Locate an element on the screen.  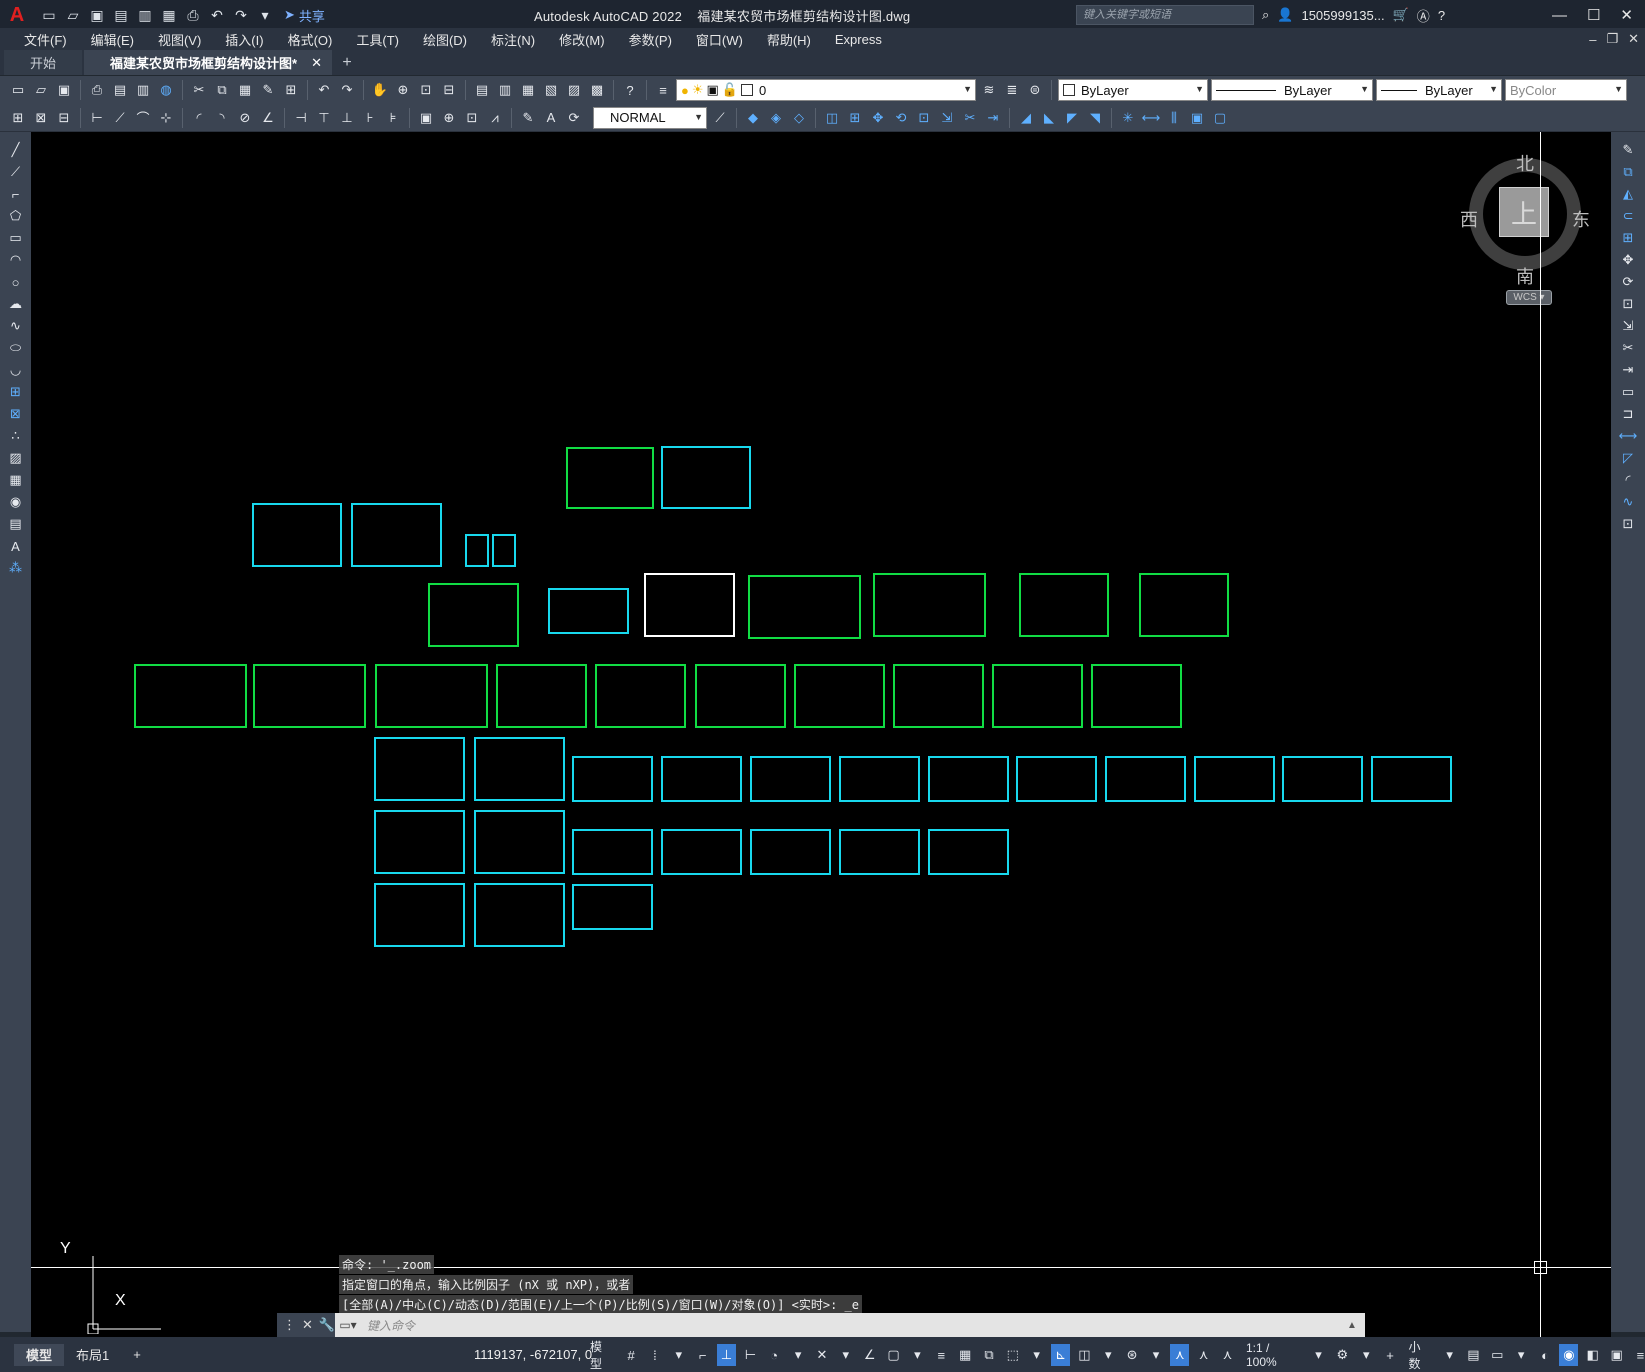
chevron-up-icon: ▲ is located at coordinates (1356, 1325).